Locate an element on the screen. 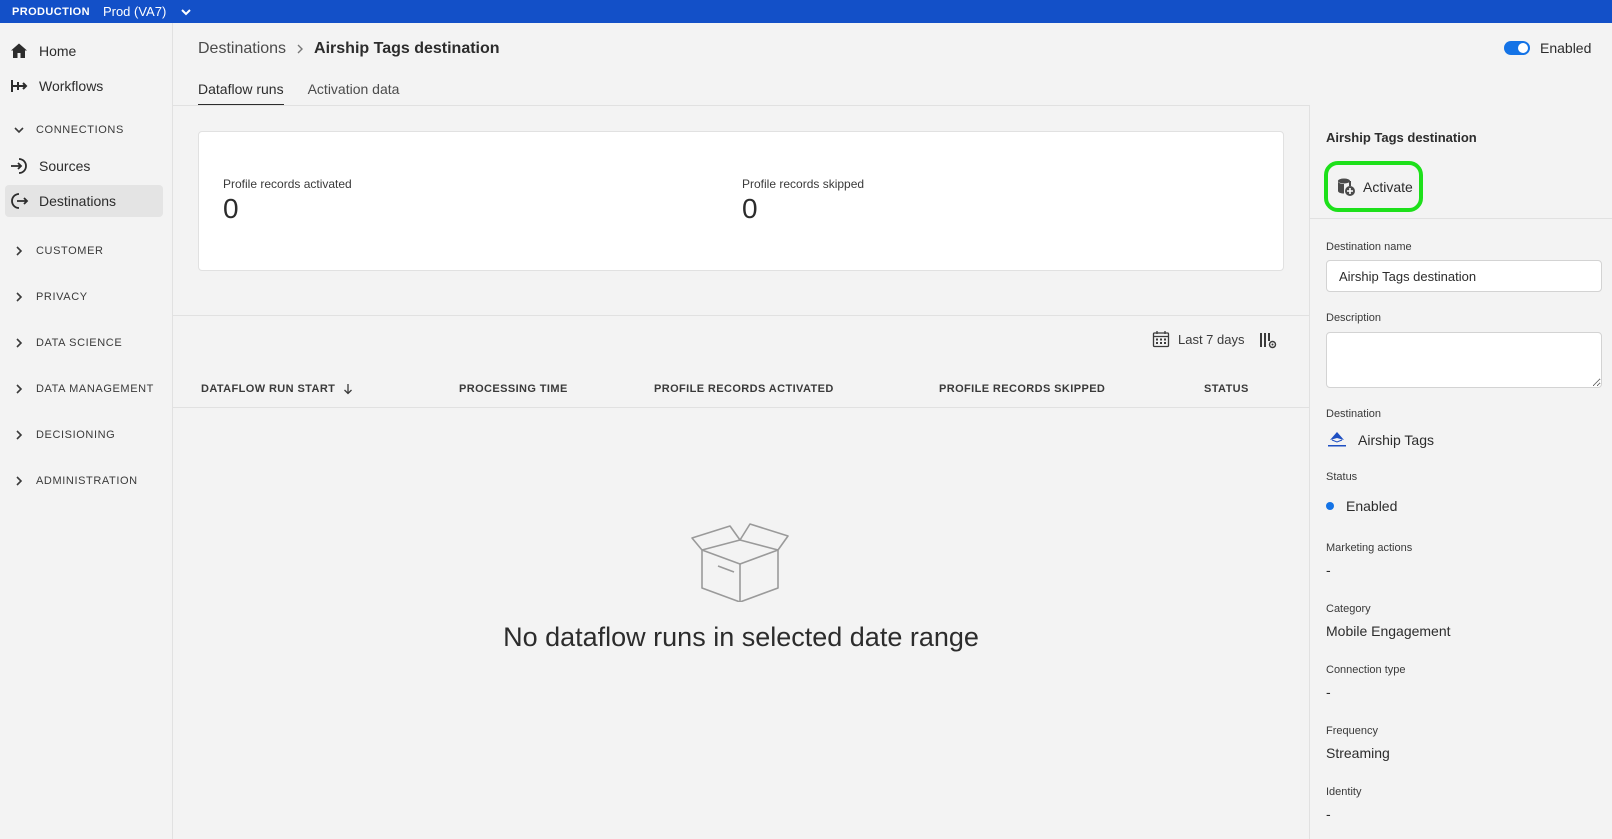 The height and width of the screenshot is (839, 1612). breadcrumb: Destinations Airship Tags destination is located at coordinates (349, 49).